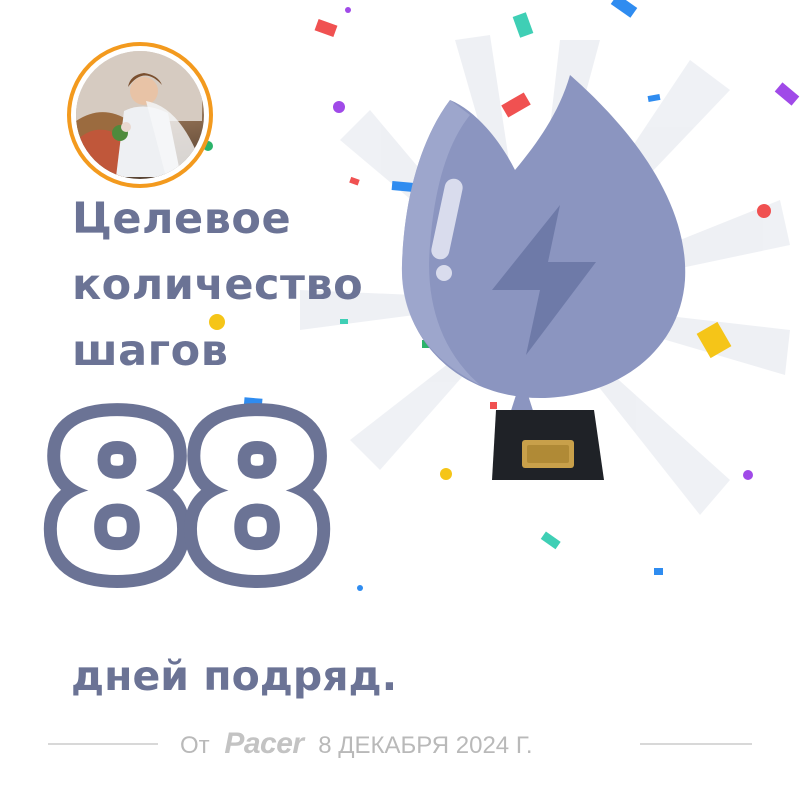 The image size is (800, 800). Describe the element at coordinates (425, 745) in the screenshot. I see `footer-date: 8 ДЕКАБРЯ 2024 Г.` at that location.